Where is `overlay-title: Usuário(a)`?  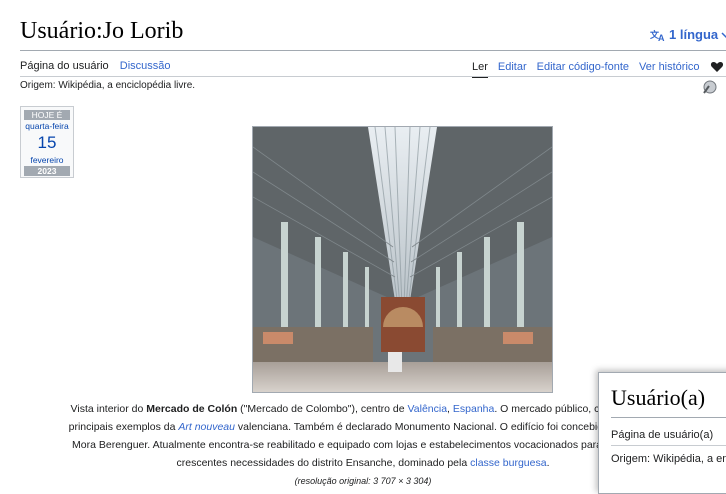
overlay-title: Usuário(a) is located at coordinates (658, 397).